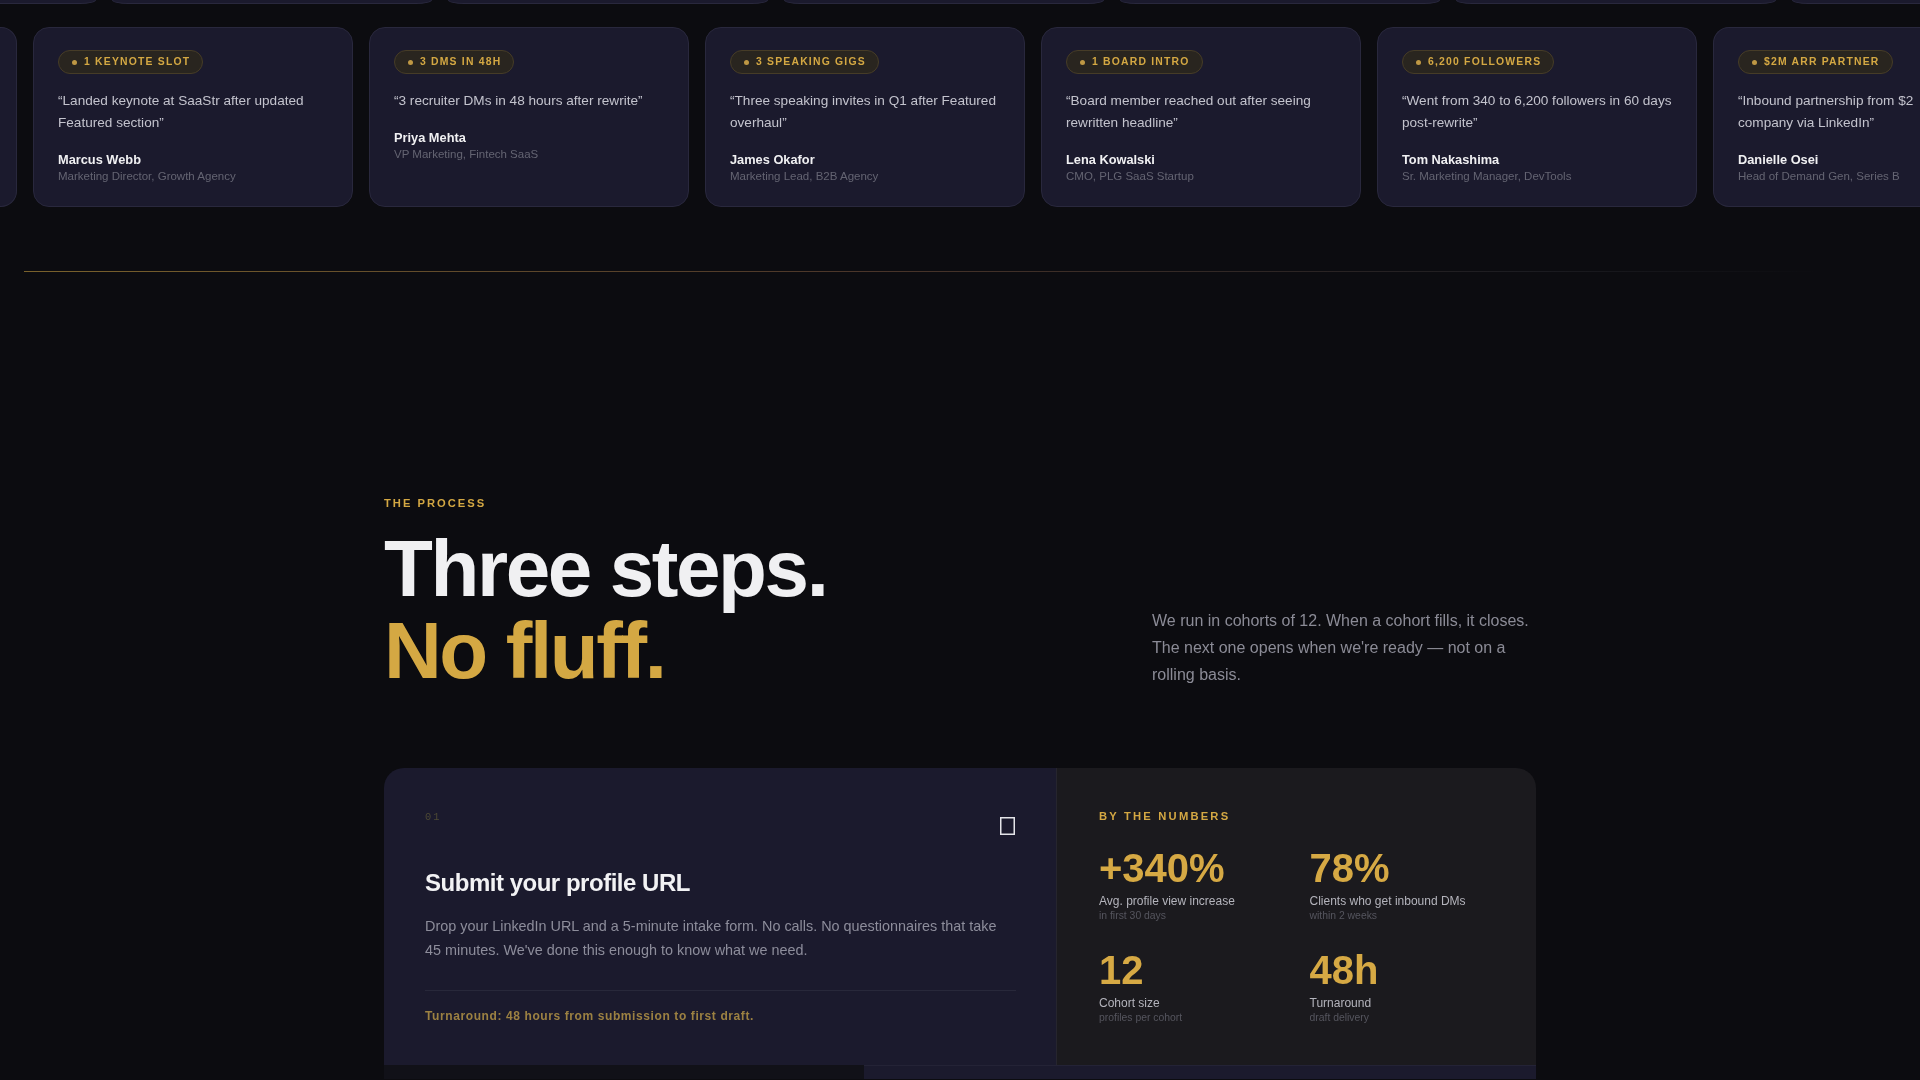 This screenshot has height=1080, width=1920. Describe the element at coordinates (519, 101) in the screenshot. I see `testimonial-quote: “3 recruiter DMs in 48 hours after rewrite”` at that location.